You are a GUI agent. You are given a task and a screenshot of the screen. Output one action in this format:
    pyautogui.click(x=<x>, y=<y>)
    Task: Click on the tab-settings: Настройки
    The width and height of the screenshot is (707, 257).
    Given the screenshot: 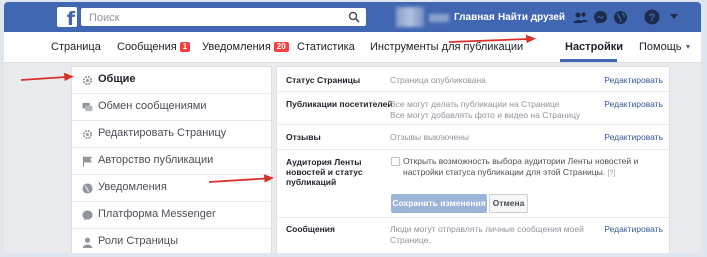 What is the action you would take?
    pyautogui.click(x=594, y=47)
    